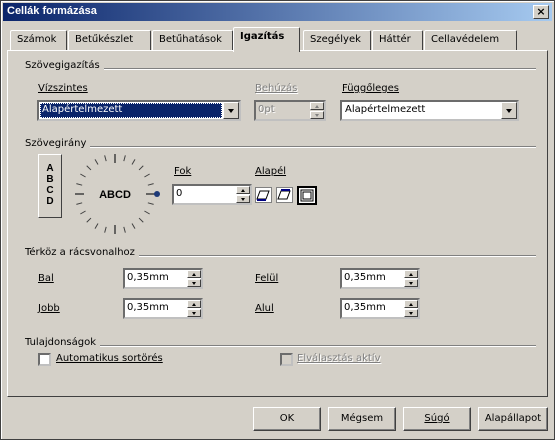  I want to click on close-icon: ×, so click(541, 11).